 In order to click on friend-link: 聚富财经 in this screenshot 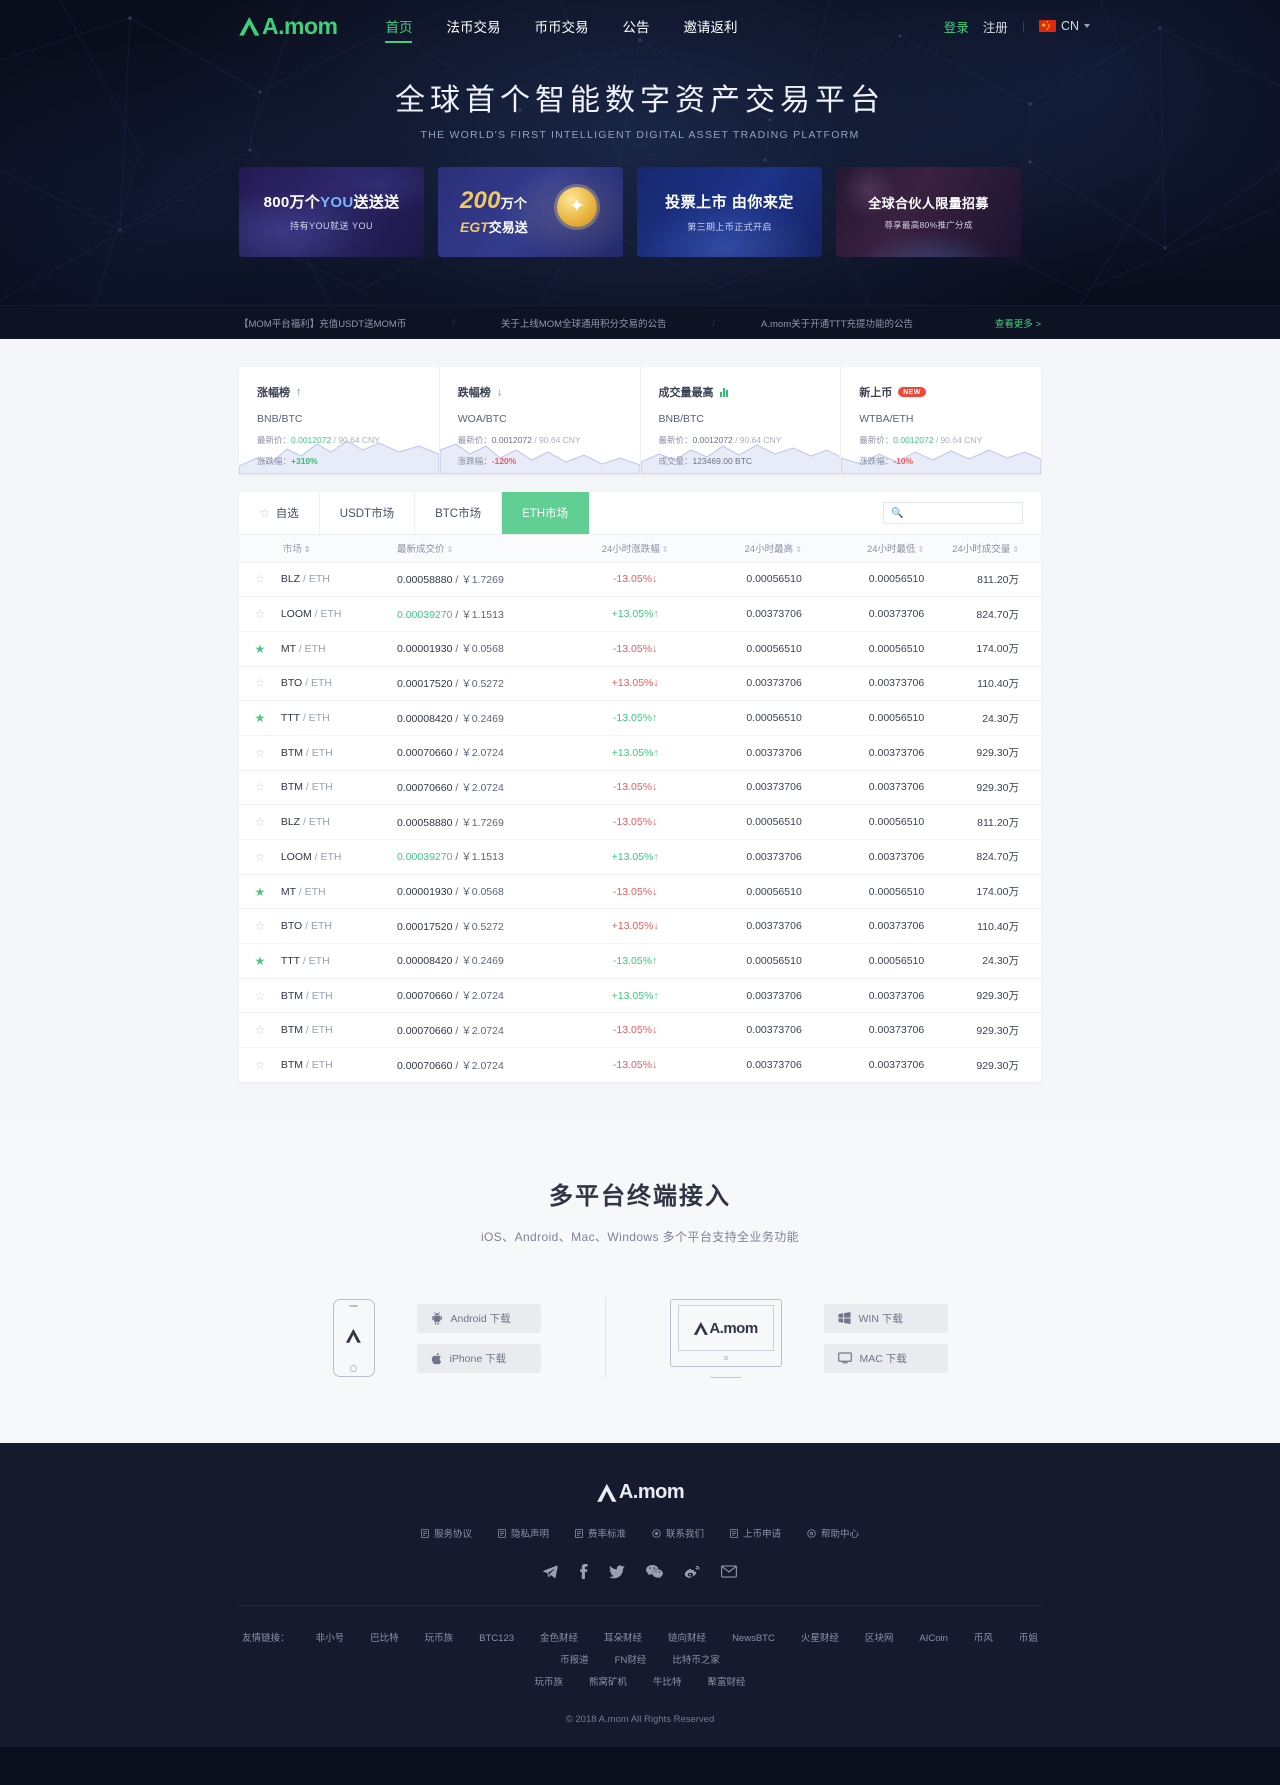, I will do `click(727, 1683)`.